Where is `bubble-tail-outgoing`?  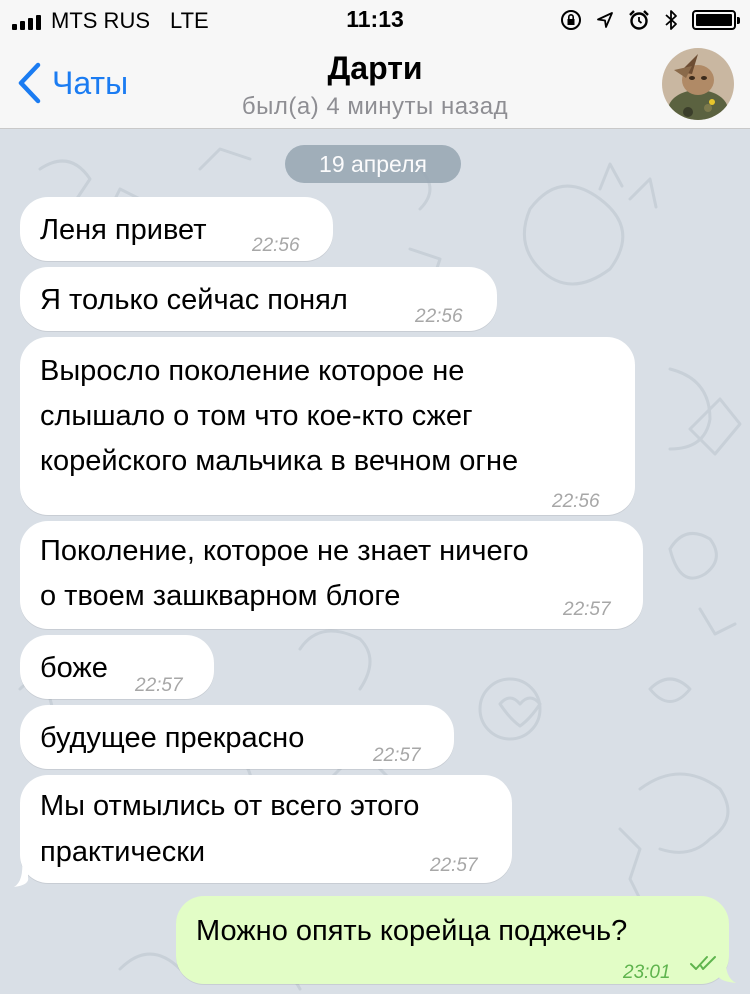 bubble-tail-outgoing is located at coordinates (726, 969).